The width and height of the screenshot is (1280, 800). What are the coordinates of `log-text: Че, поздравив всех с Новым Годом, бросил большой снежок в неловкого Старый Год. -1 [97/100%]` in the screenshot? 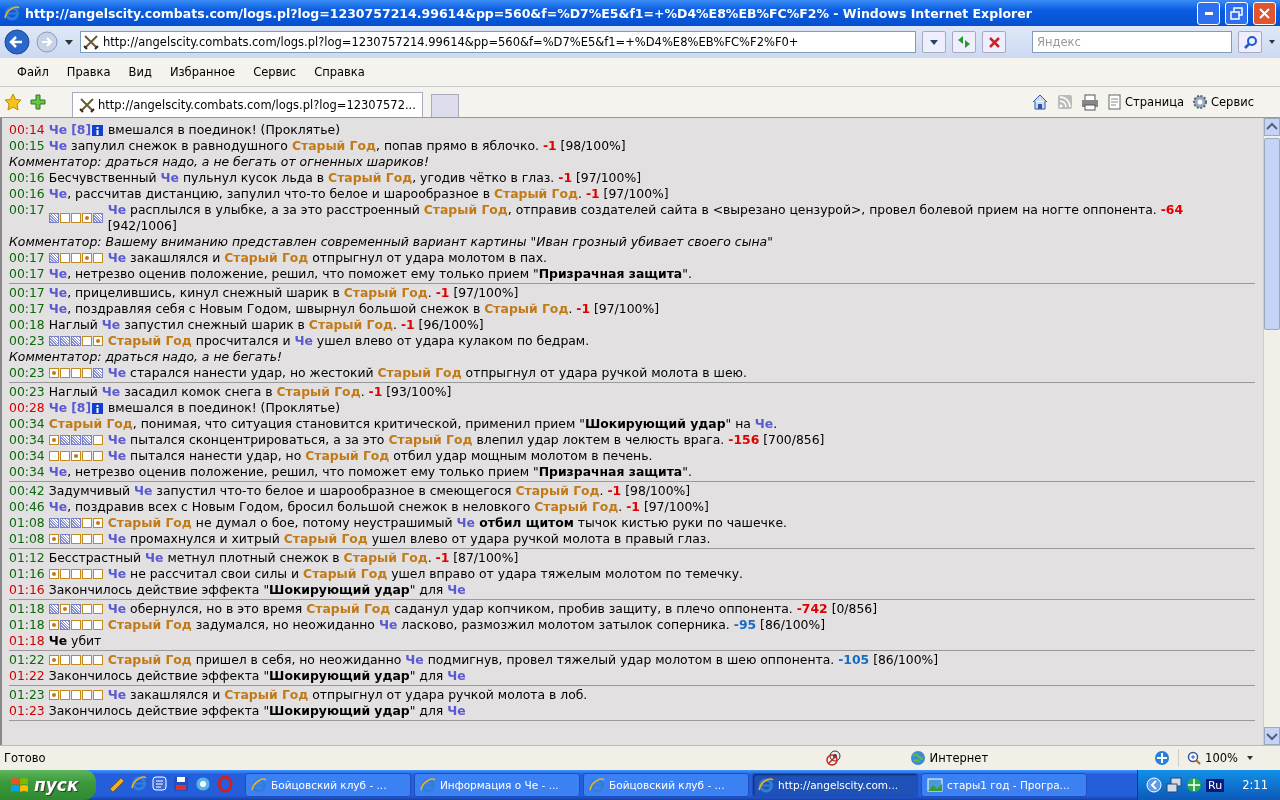 It's located at (378, 507).